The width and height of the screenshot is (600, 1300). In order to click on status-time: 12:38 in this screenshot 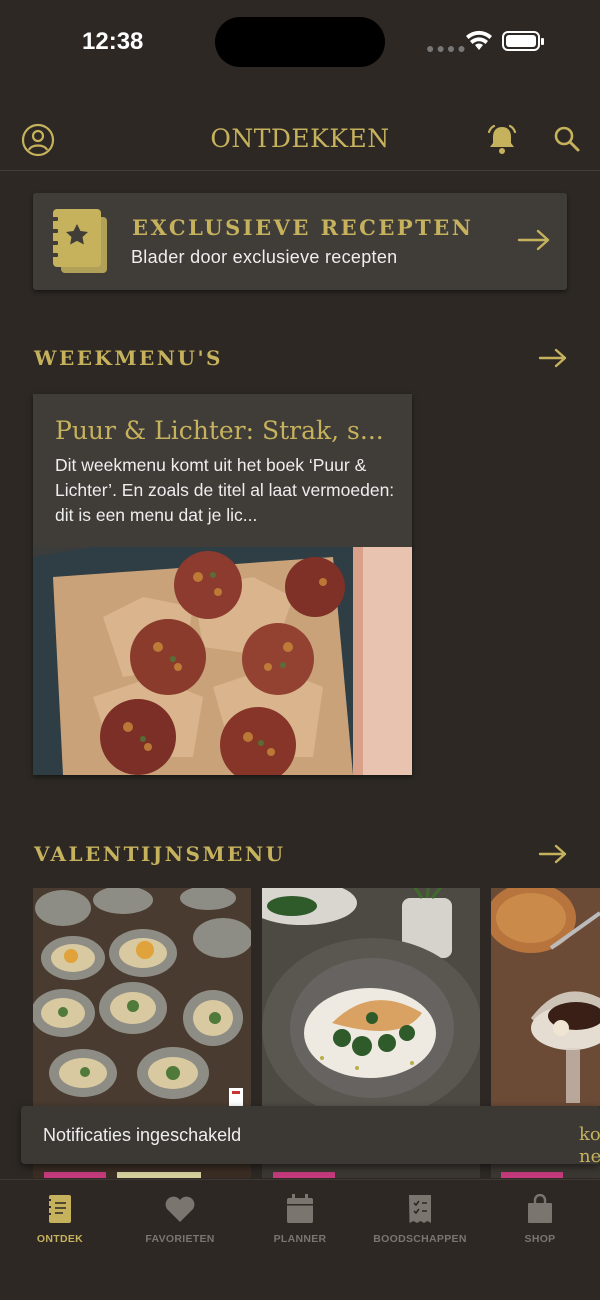, I will do `click(113, 41)`.